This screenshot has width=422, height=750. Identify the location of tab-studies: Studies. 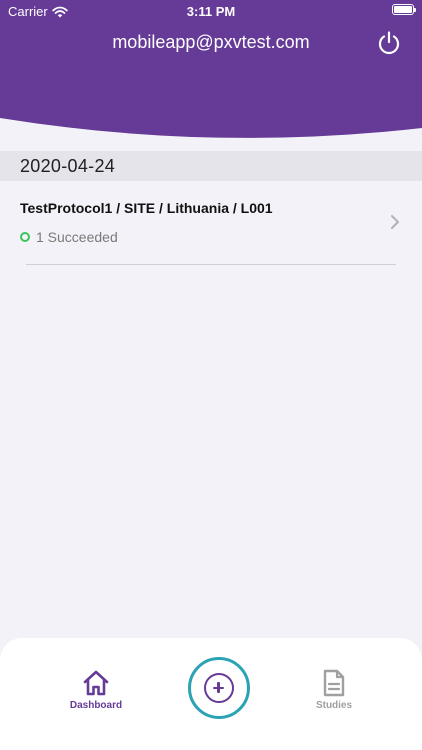
(334, 689).